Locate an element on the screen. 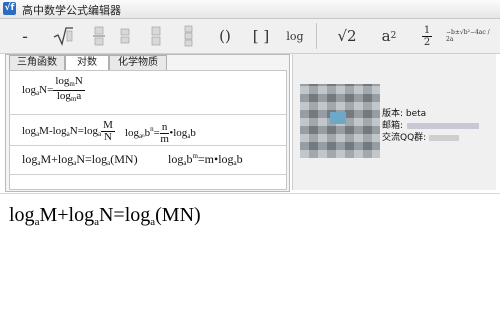 This screenshot has width=500, height=331. app-logo-icon: √f is located at coordinates (9, 8).